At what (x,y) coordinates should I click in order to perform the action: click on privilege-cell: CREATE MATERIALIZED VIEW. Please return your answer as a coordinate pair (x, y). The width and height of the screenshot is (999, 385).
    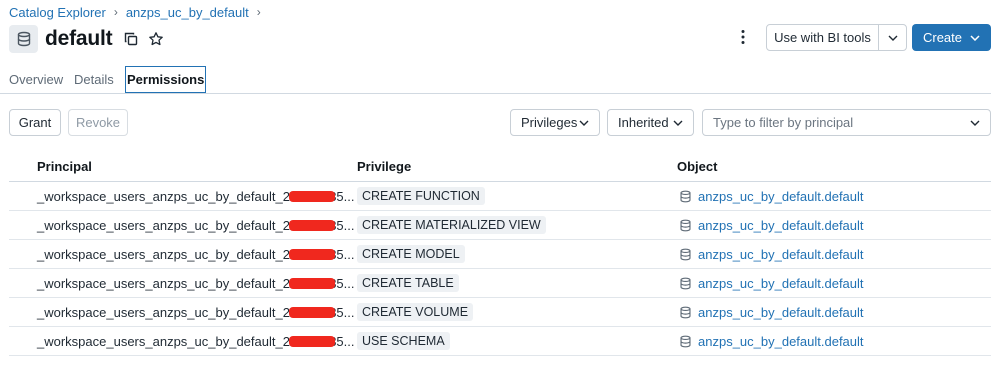
    Looking at the image, I should click on (451, 225).